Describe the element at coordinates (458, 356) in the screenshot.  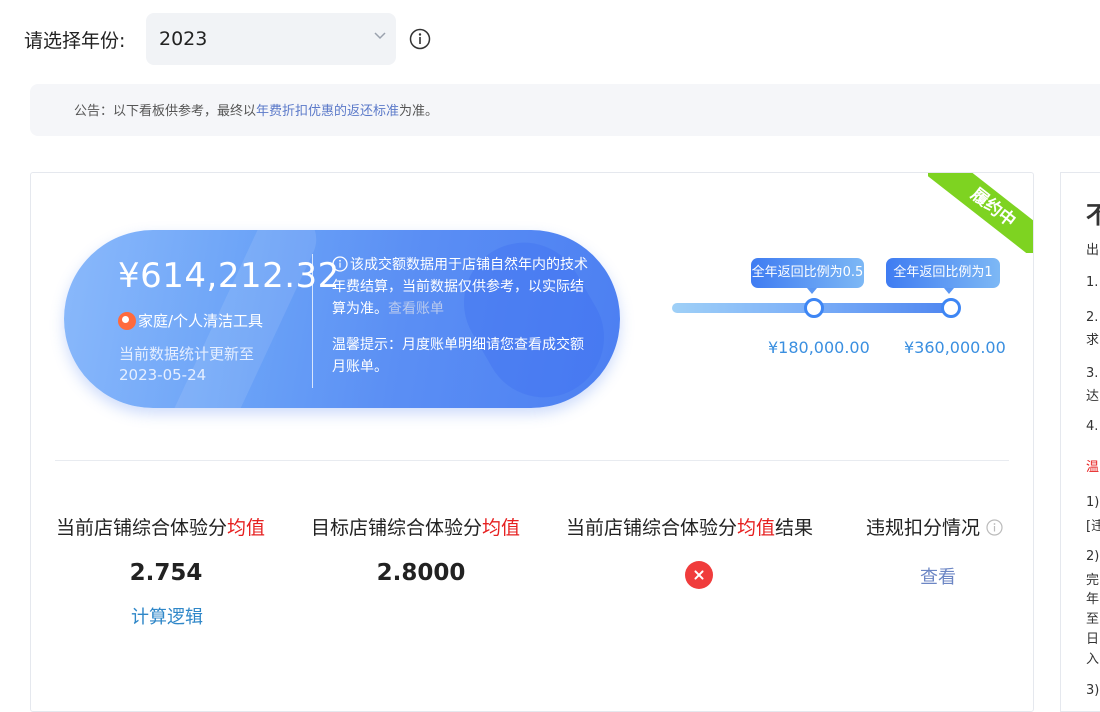
I see `monthly-bill-tip: 温馨提示：月度账单明细请您查看成交额月账单。` at that location.